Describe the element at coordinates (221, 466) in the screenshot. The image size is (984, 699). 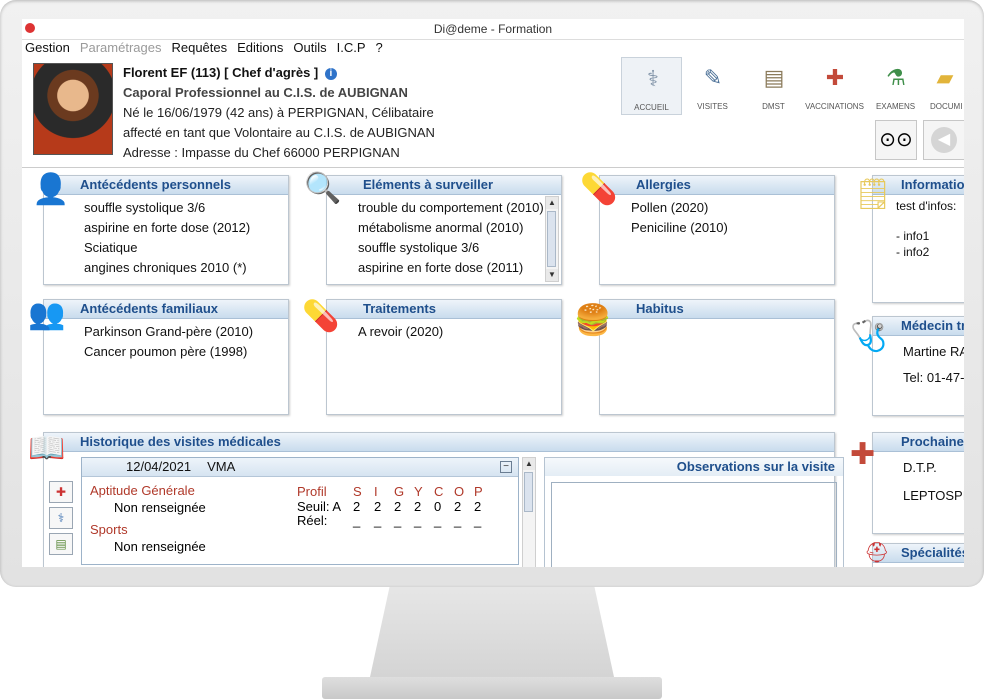
I see `visit-type: VMA` at that location.